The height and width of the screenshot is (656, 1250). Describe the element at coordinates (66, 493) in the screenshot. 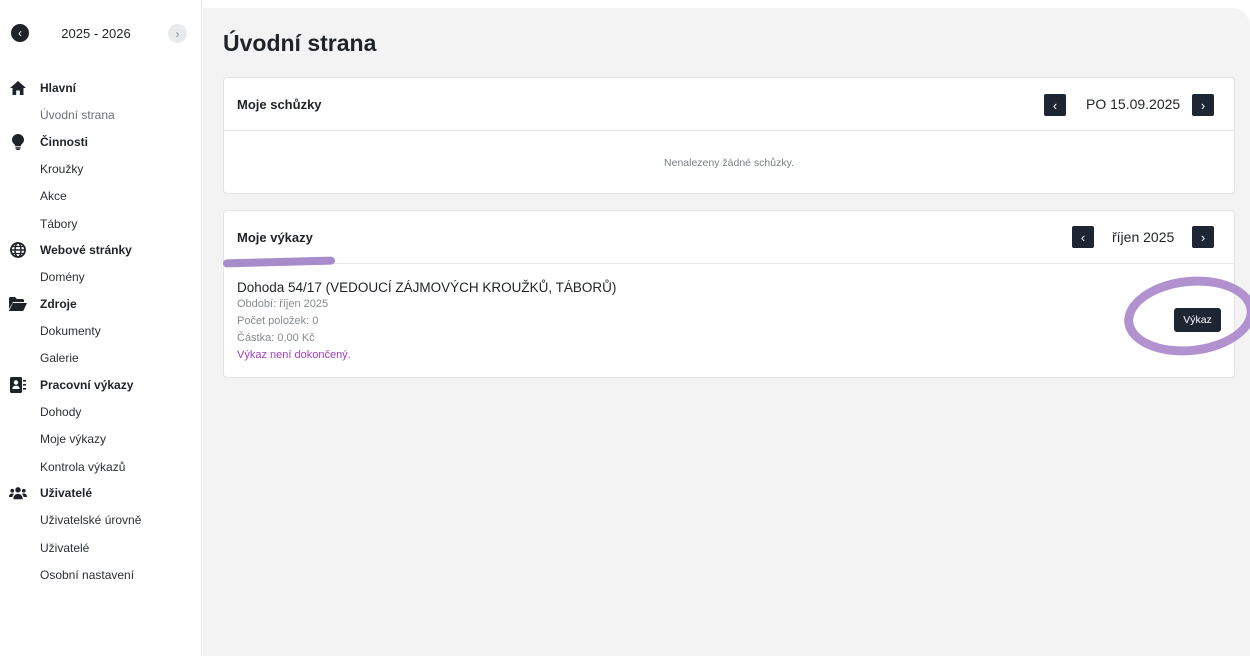

I see `sidebar-group-label: Uživatelé` at that location.